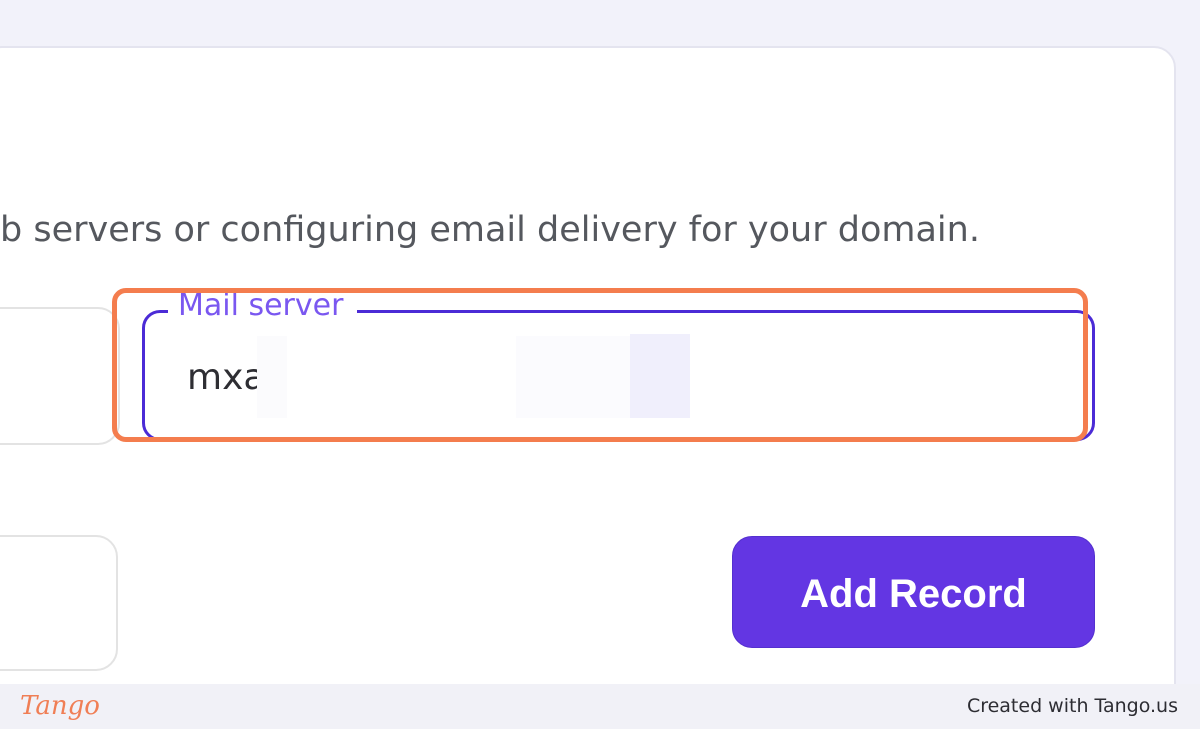 The width and height of the screenshot is (1200, 729). Describe the element at coordinates (59, 603) in the screenshot. I see `record-priority-field` at that location.